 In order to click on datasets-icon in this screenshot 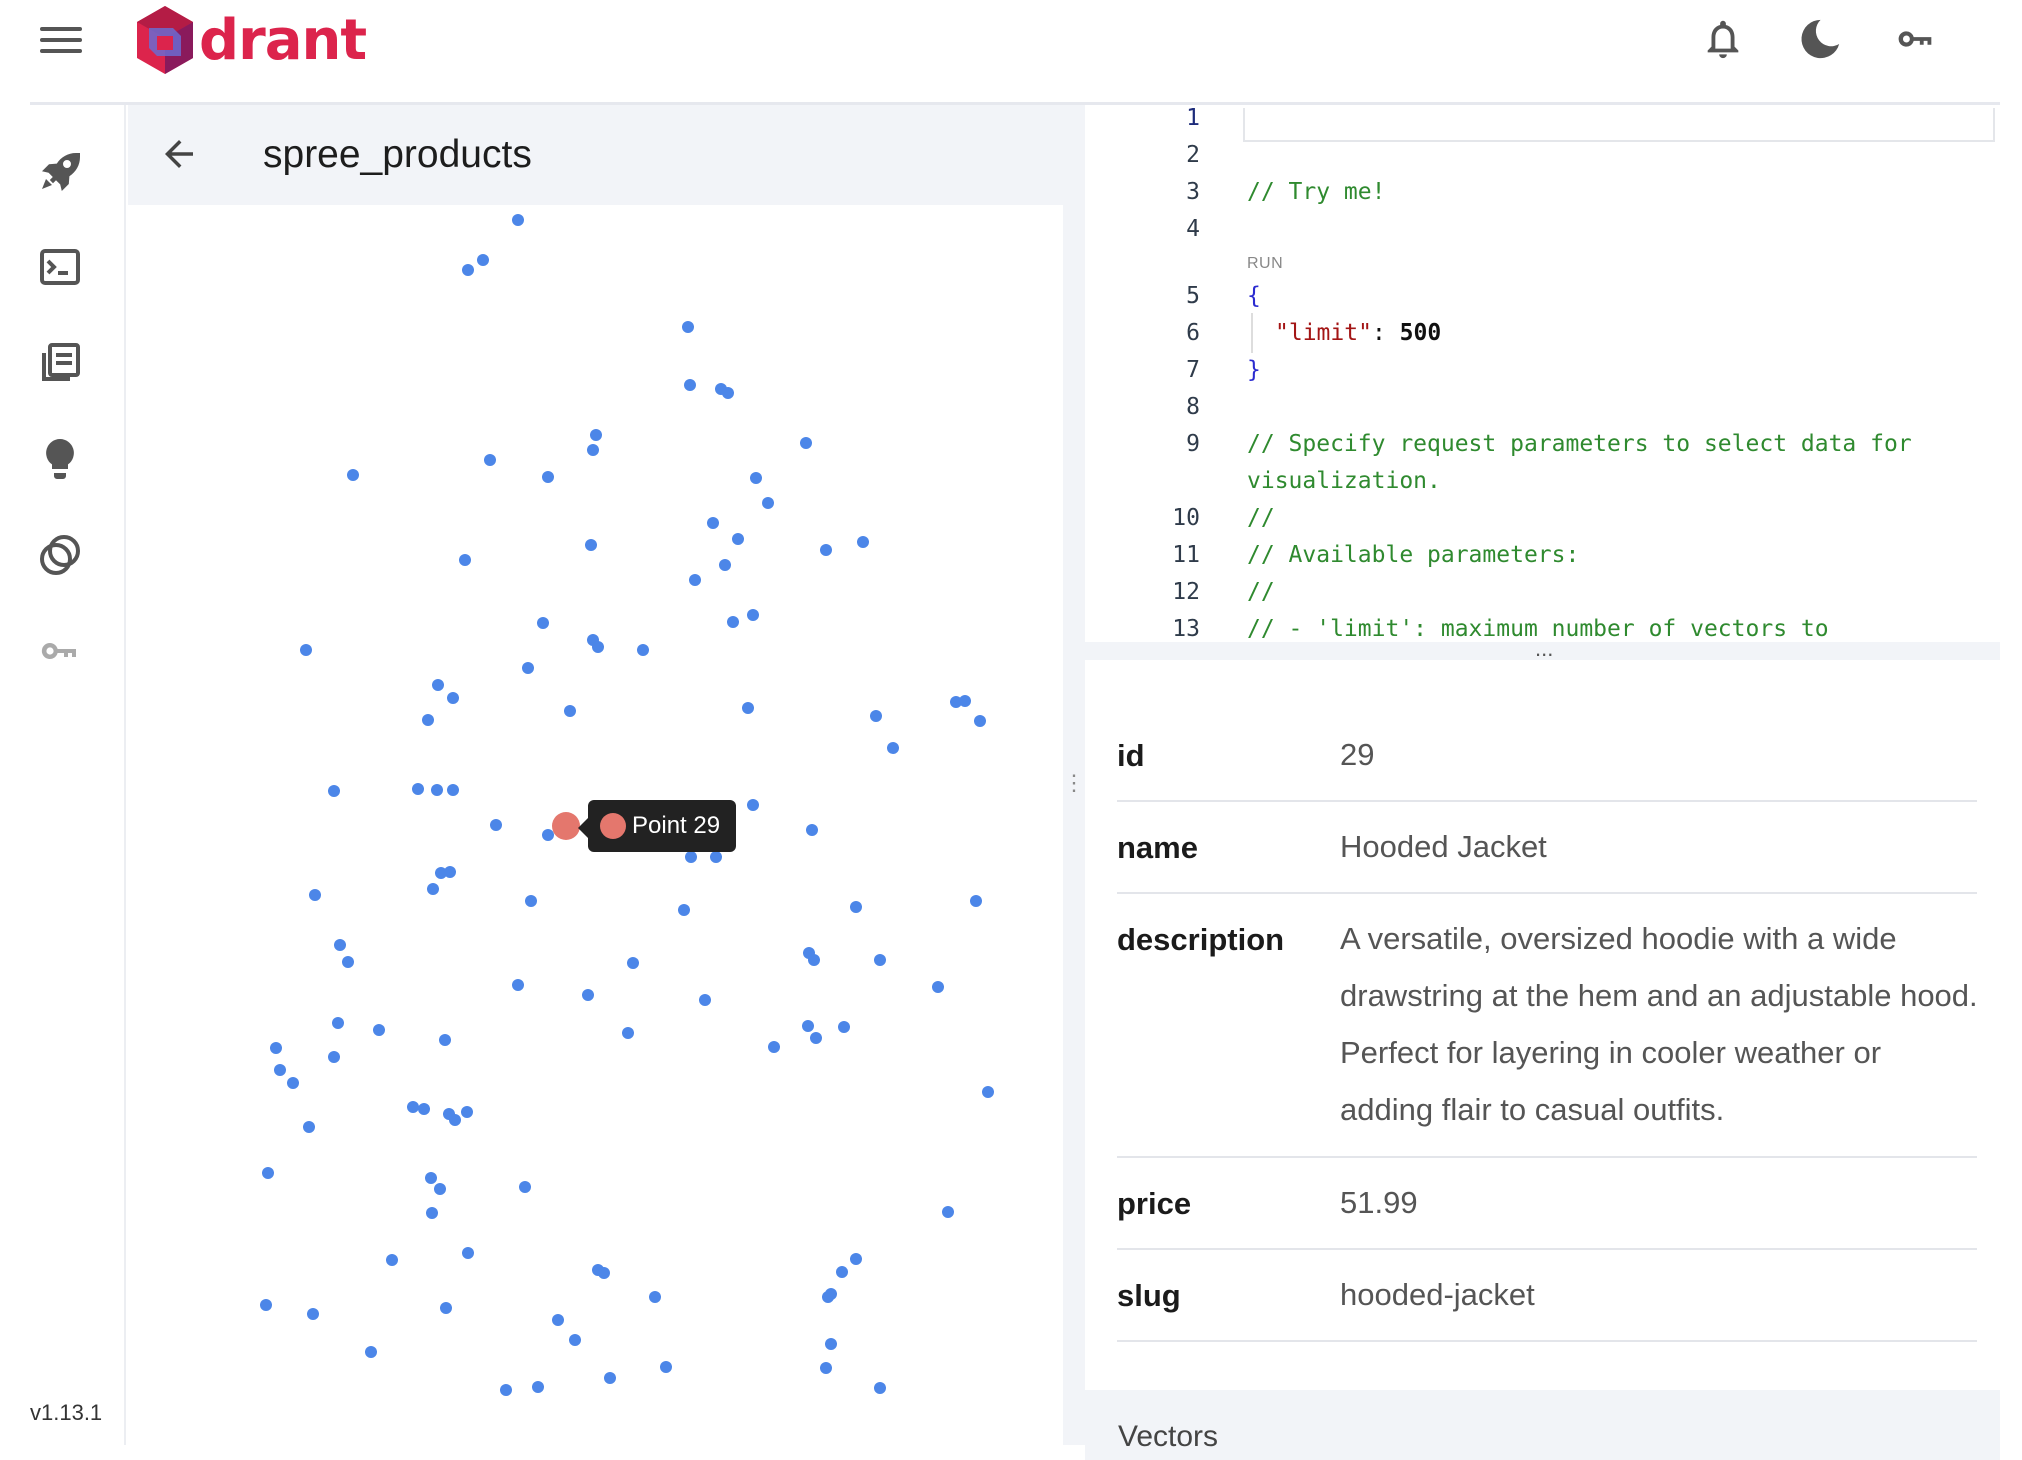, I will do `click(60, 555)`.